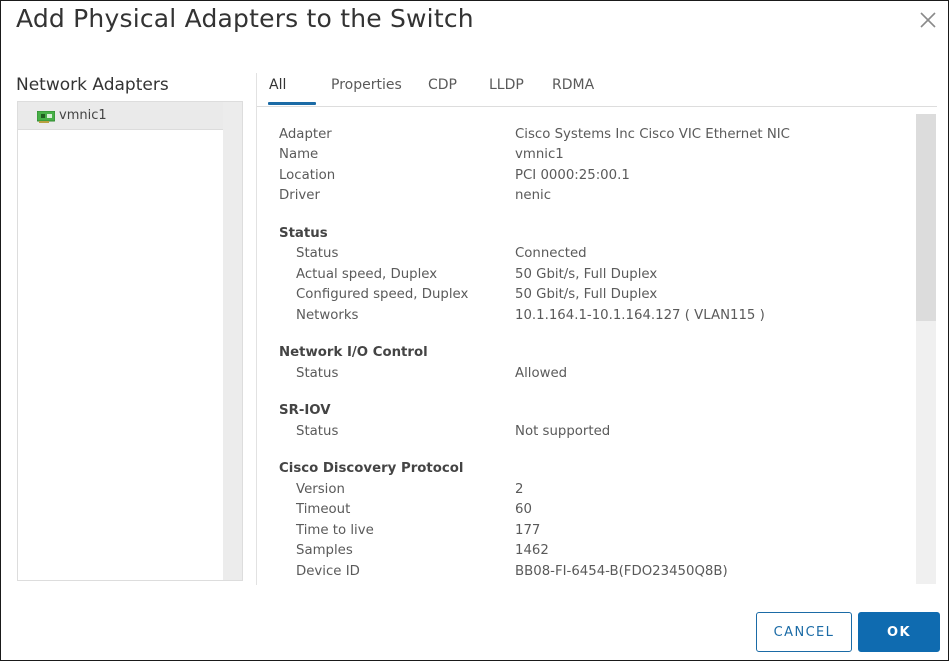  Describe the element at coordinates (366, 85) in the screenshot. I see `tab-properties: Properties` at that location.